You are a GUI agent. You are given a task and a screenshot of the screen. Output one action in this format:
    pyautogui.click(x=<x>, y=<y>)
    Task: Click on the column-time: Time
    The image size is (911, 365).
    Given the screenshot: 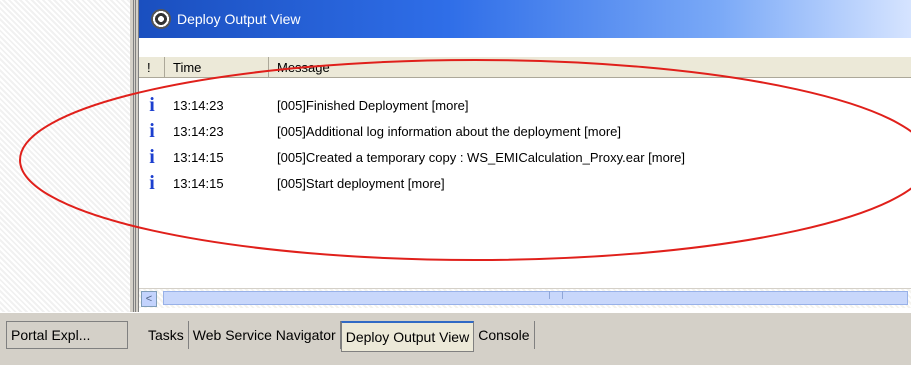 What is the action you would take?
    pyautogui.click(x=217, y=67)
    